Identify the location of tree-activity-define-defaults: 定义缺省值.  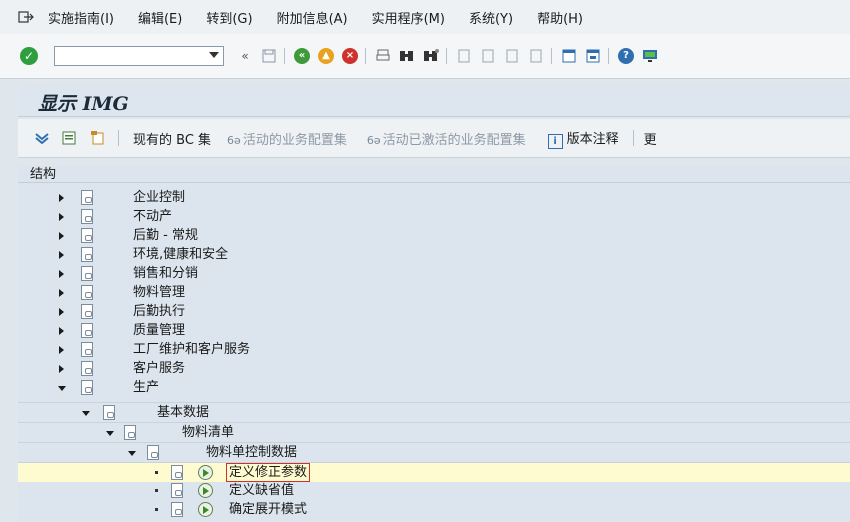
(434, 490).